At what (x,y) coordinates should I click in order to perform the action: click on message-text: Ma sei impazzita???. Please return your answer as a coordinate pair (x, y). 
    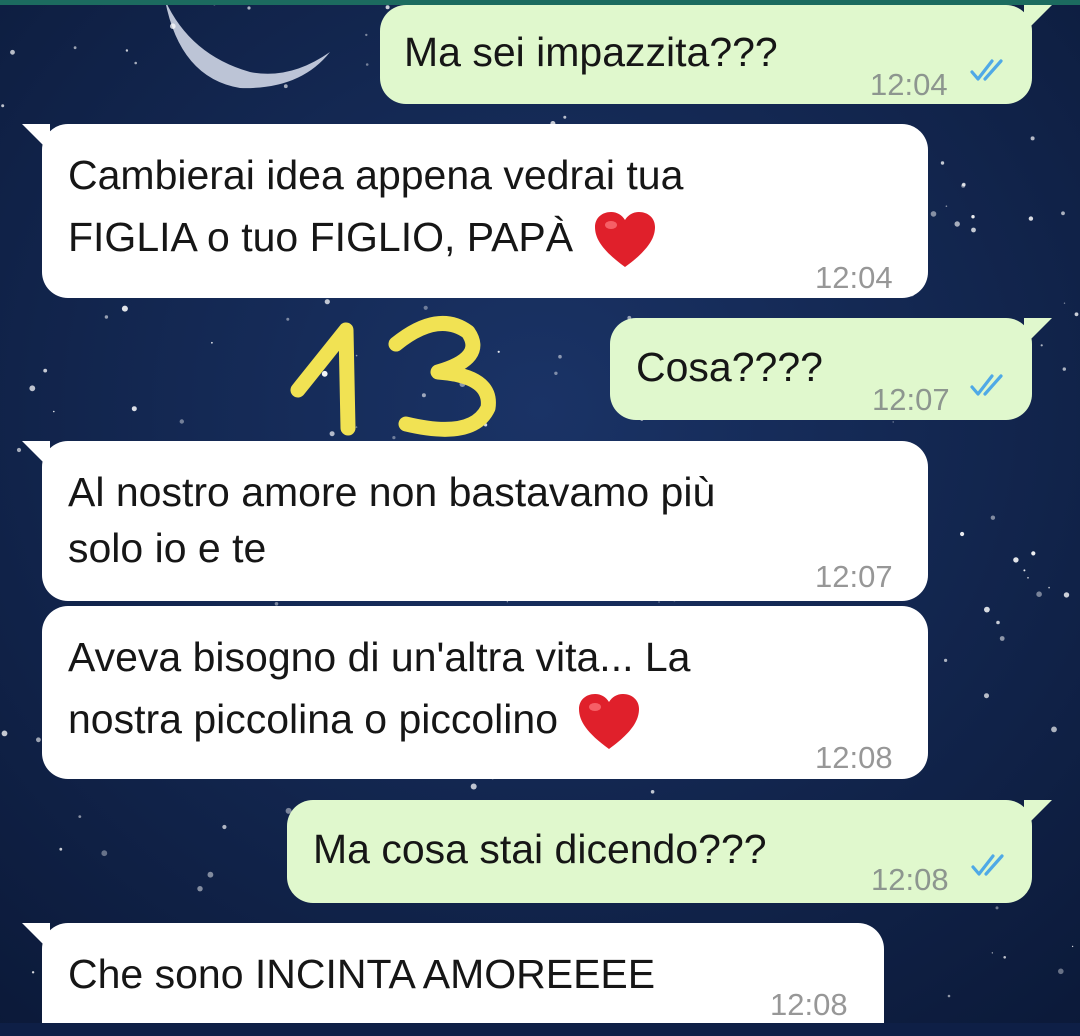
    Looking at the image, I should click on (591, 52).